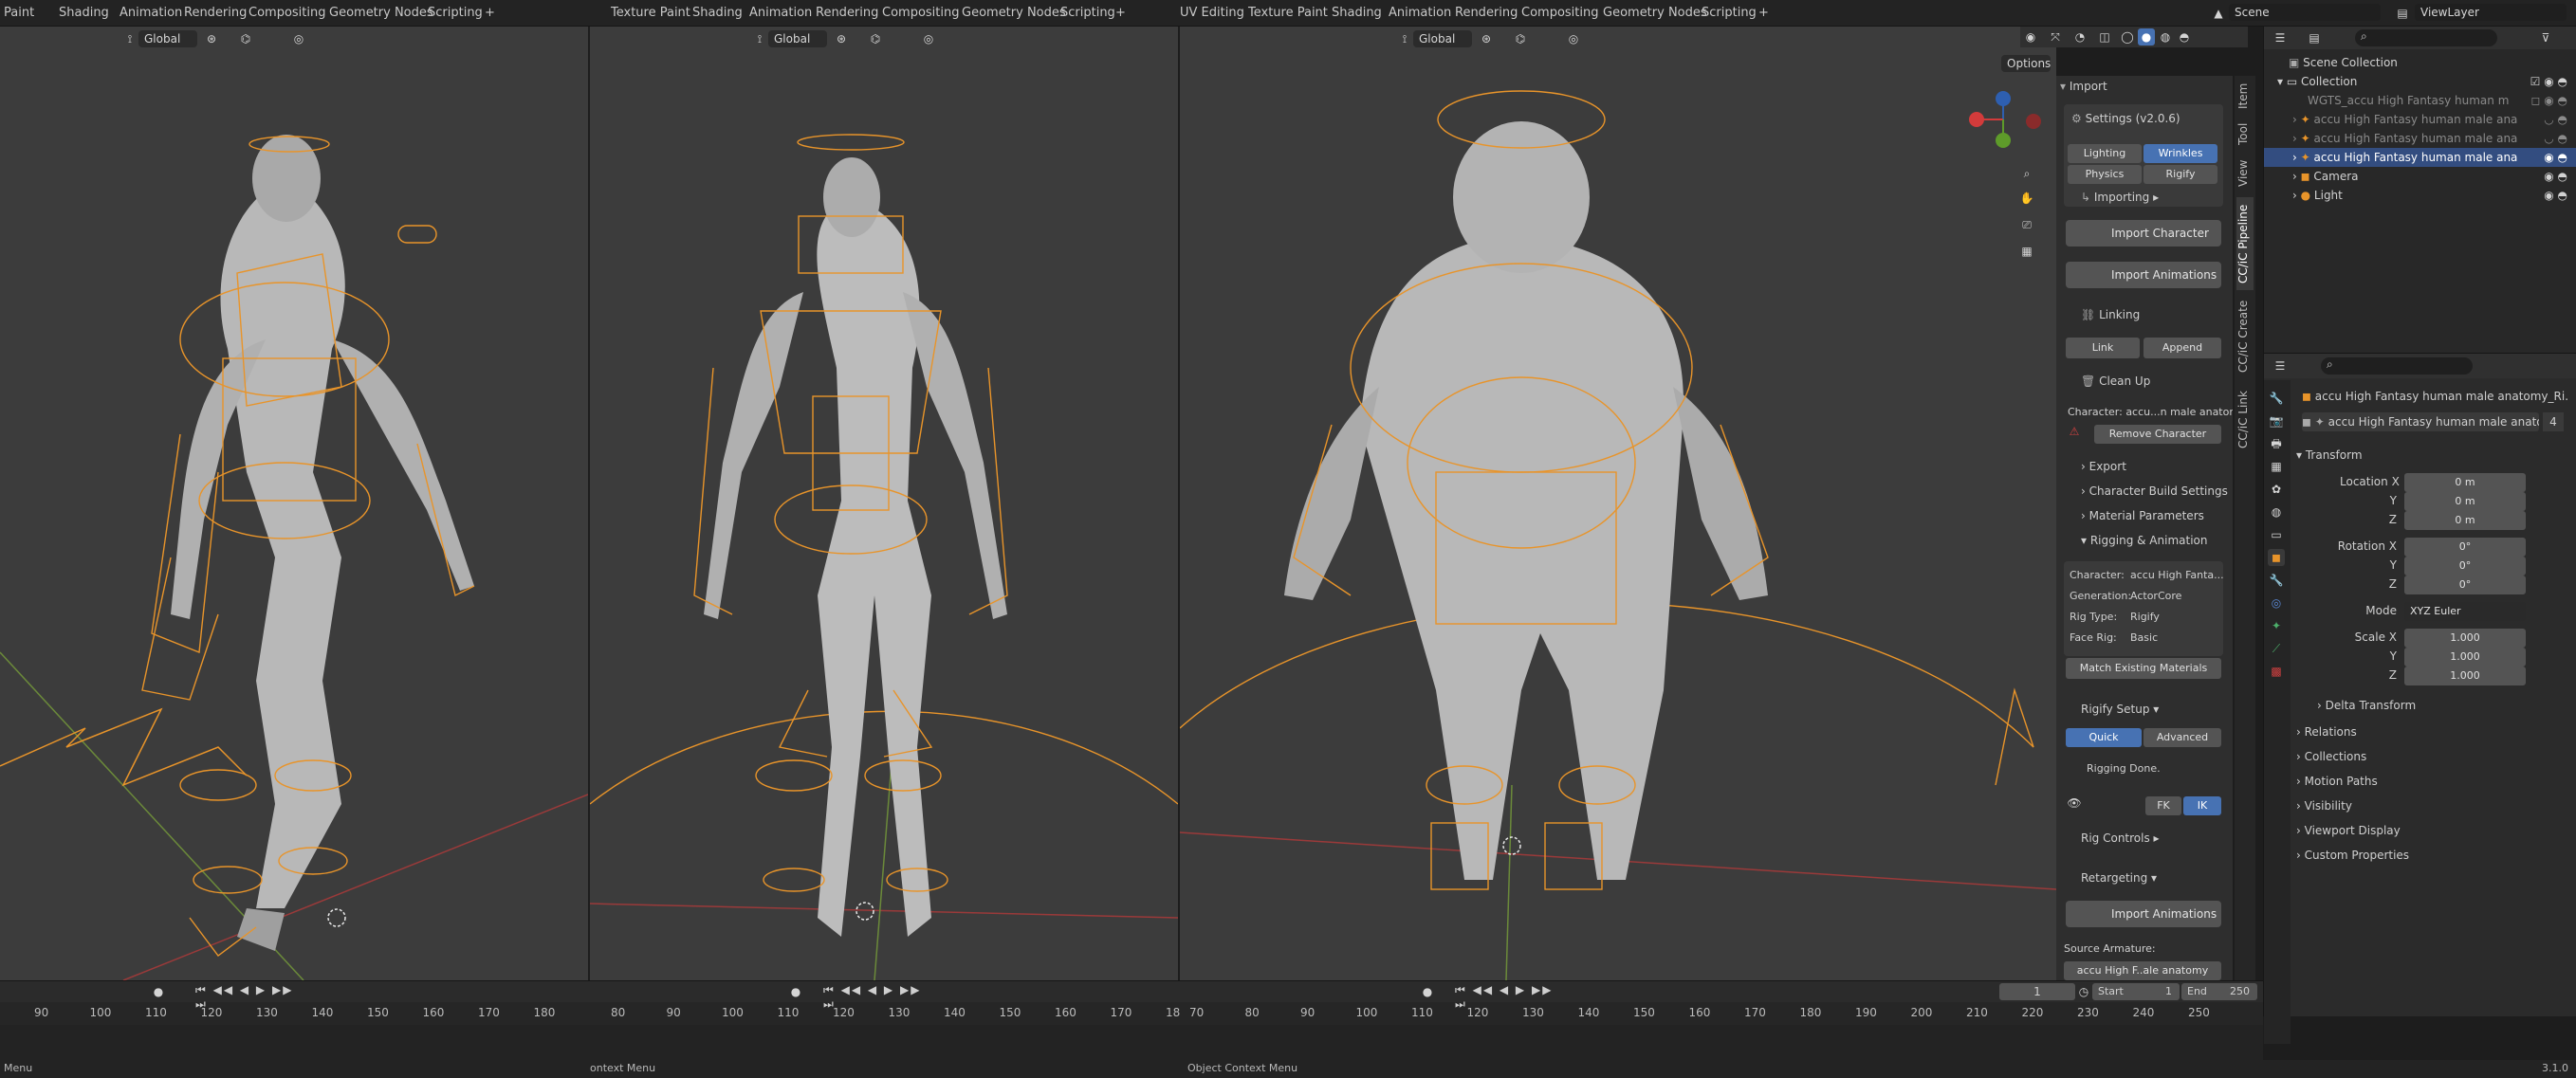  Describe the element at coordinates (2276, 625) in the screenshot. I see `armature-data-icon: ✦` at that location.